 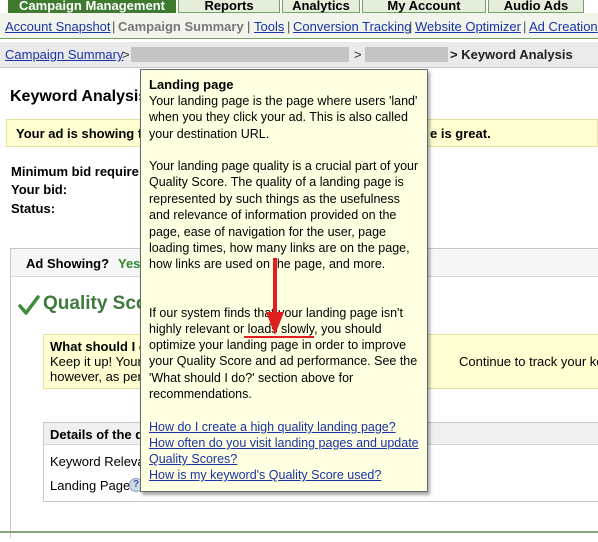 What do you see at coordinates (265, 475) in the screenshot?
I see `link-quality-score-usage: How is my keyword's Quality Score used?` at bounding box center [265, 475].